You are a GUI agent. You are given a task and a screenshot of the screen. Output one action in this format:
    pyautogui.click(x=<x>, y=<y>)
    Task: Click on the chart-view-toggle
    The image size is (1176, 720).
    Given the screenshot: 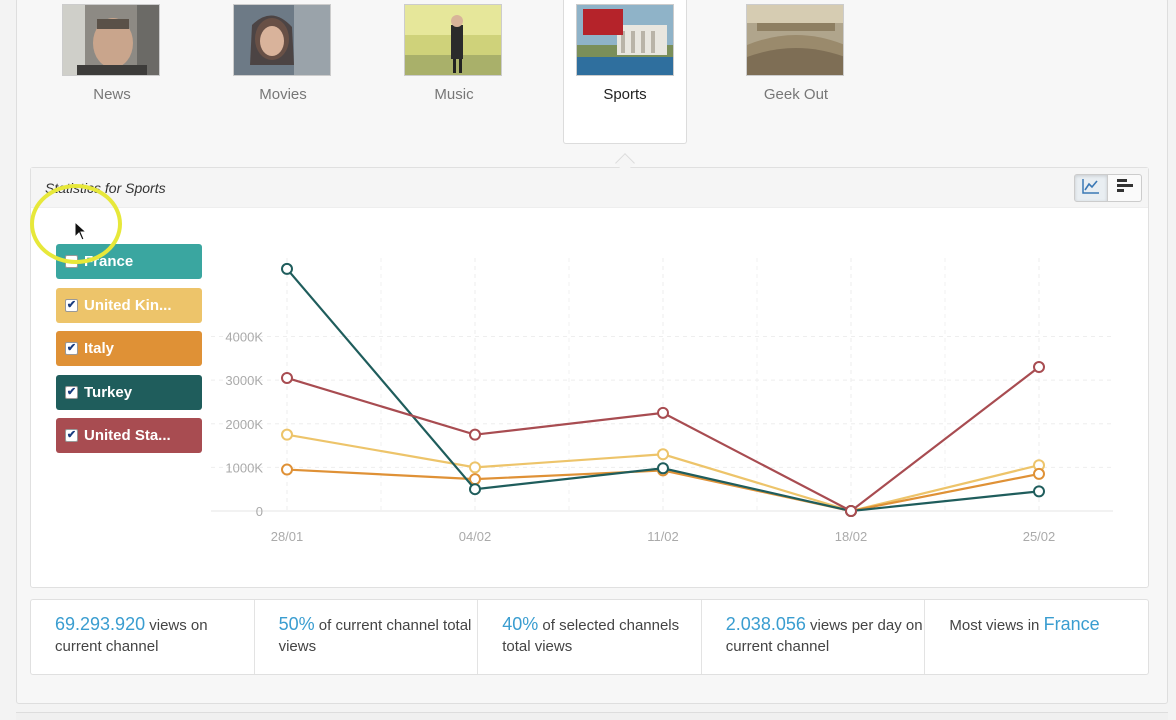 What is the action you would take?
    pyautogui.click(x=1108, y=188)
    